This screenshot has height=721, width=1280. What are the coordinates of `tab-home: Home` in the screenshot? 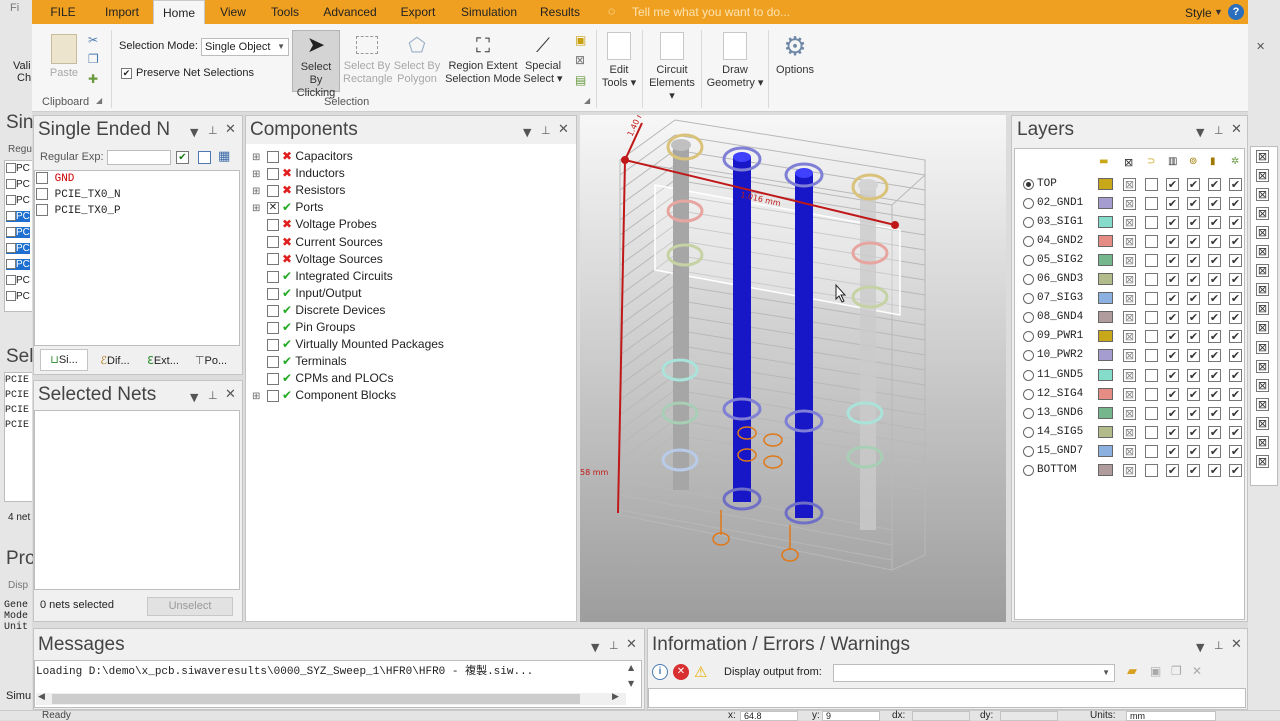 It's located at (179, 12).